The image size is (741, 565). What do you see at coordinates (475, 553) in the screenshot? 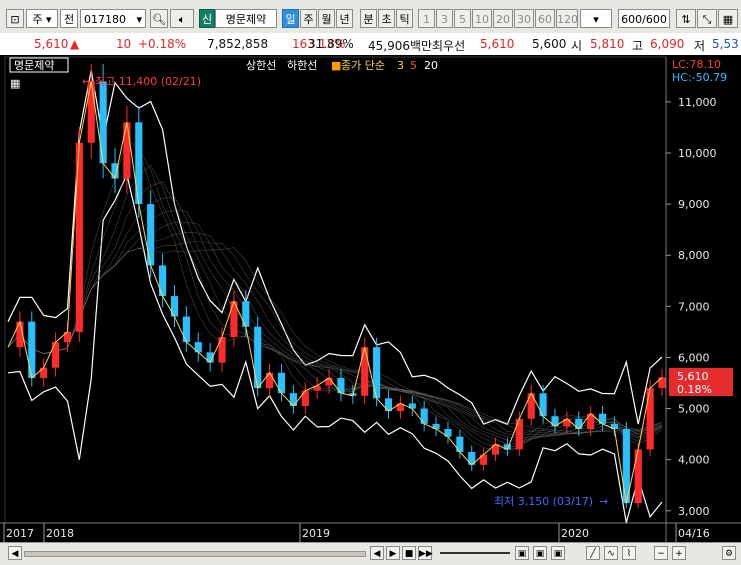
I see `zoom-slider` at bounding box center [475, 553].